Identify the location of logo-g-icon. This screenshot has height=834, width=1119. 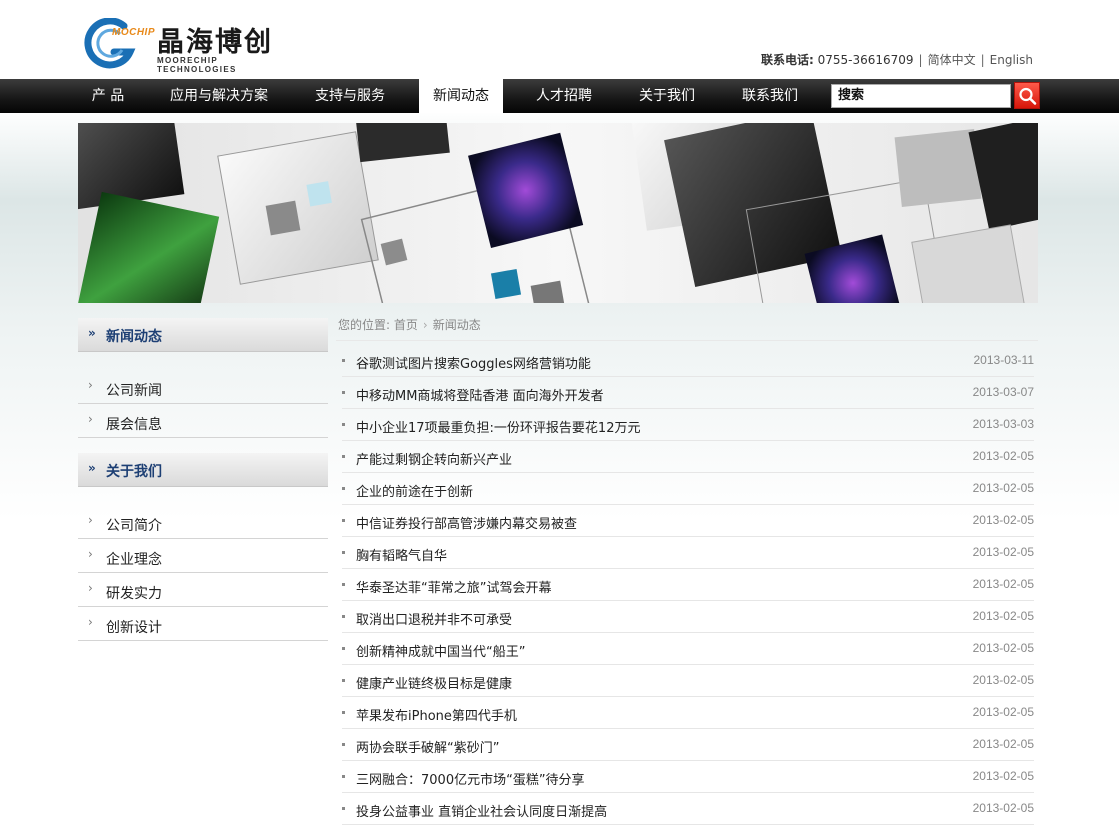
(110, 43).